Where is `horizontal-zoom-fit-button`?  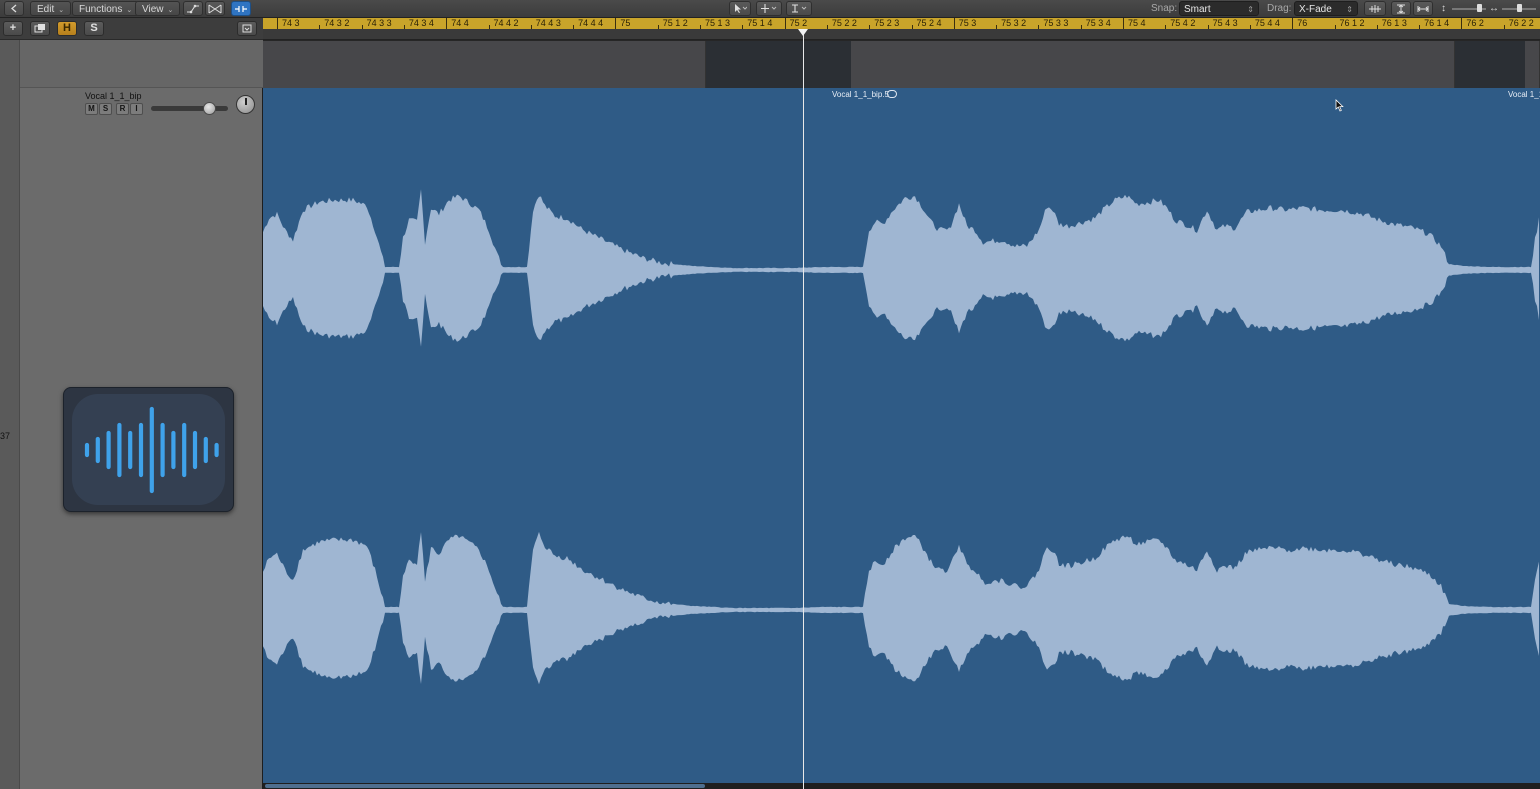 horizontal-zoom-fit-button is located at coordinates (1423, 8).